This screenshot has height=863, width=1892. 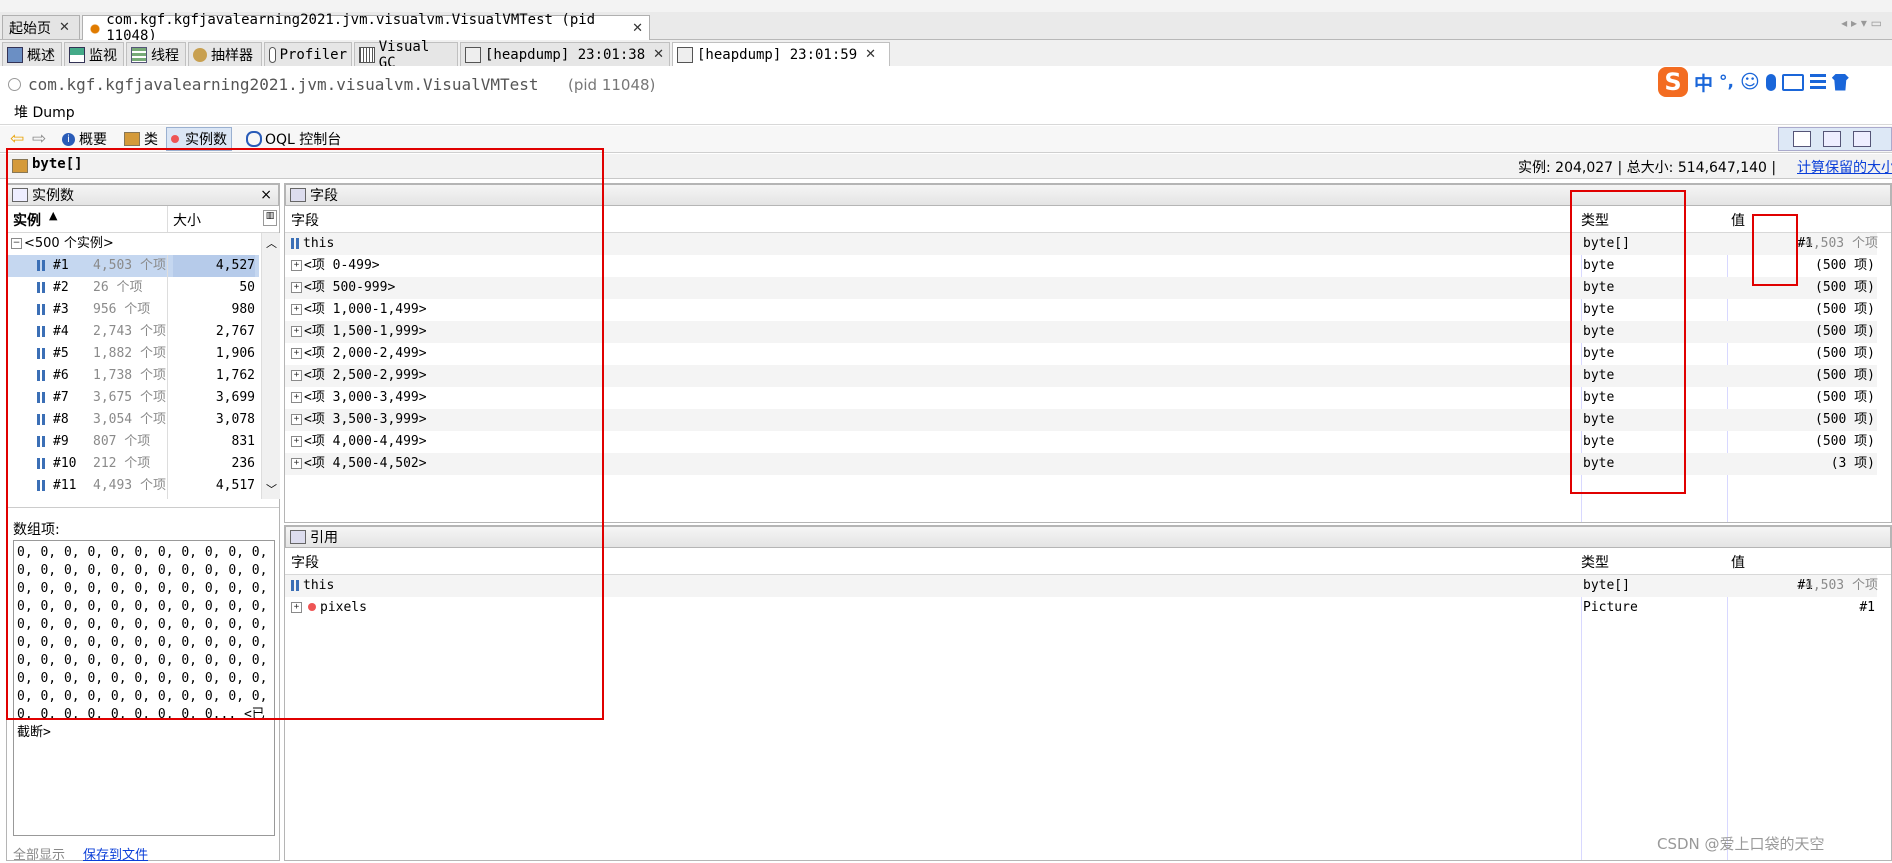 I want to click on reference-field: pixels, so click(x=343, y=607).